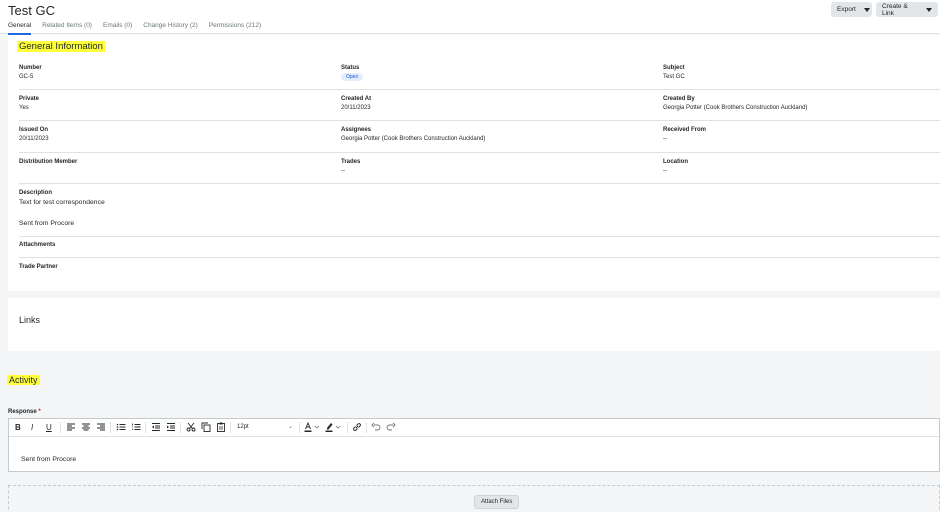 Image resolution: width=940 pixels, height=512 pixels. What do you see at coordinates (376, 428) in the screenshot?
I see `undo-icon` at bounding box center [376, 428].